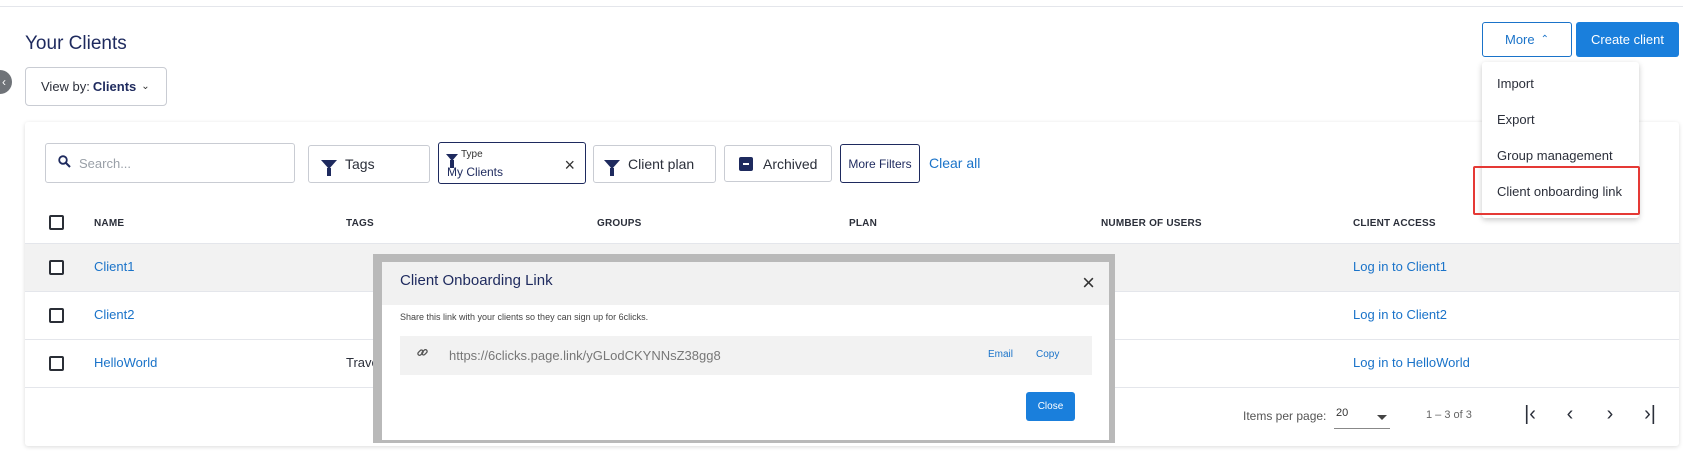  I want to click on view-by-value: Clients, so click(114, 86).